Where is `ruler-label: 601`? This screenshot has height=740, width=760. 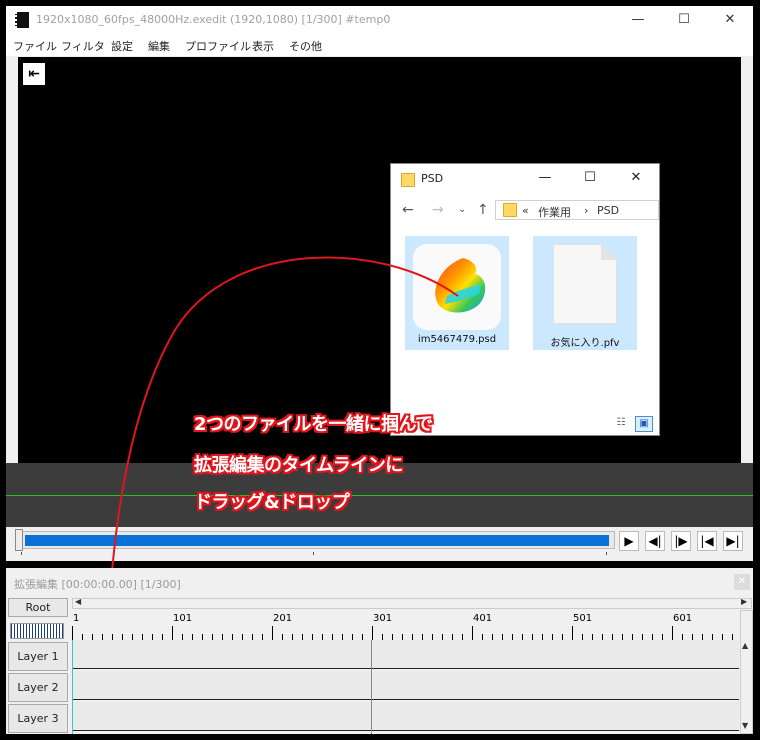
ruler-label: 601 is located at coordinates (683, 618).